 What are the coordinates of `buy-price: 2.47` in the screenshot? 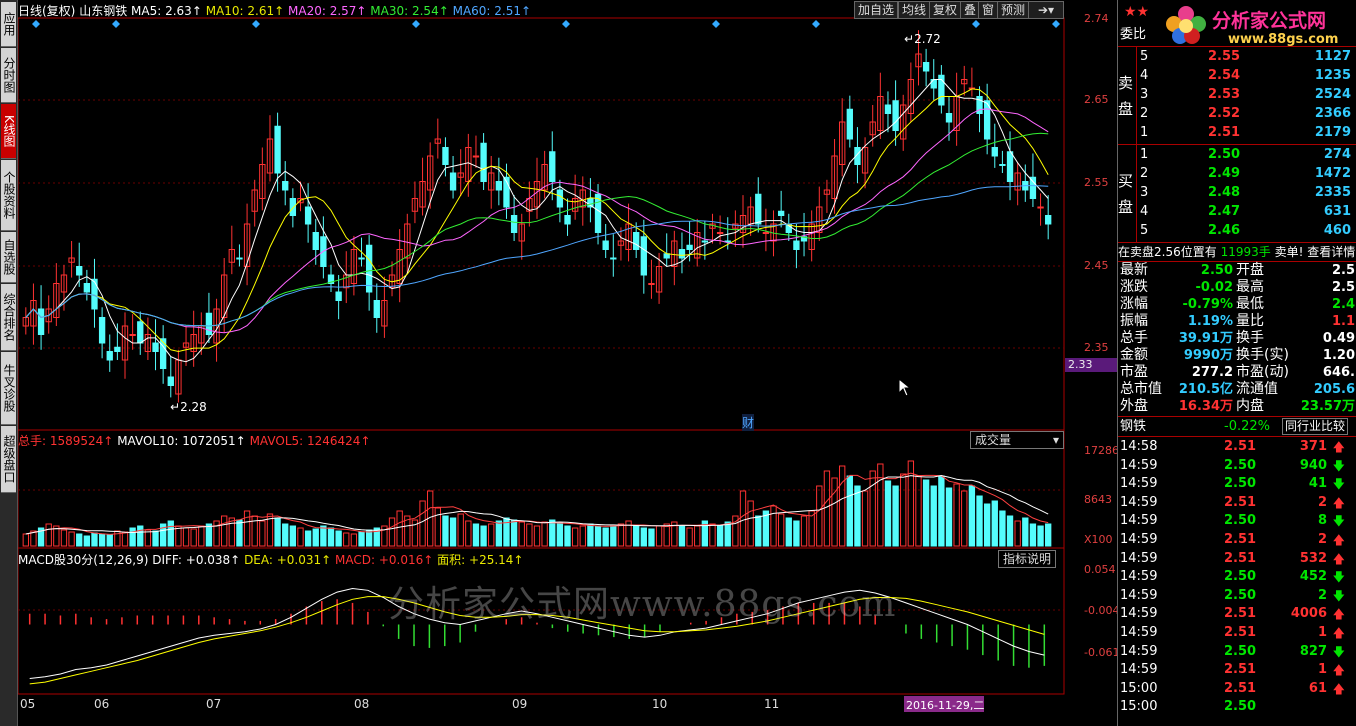 It's located at (1224, 211).